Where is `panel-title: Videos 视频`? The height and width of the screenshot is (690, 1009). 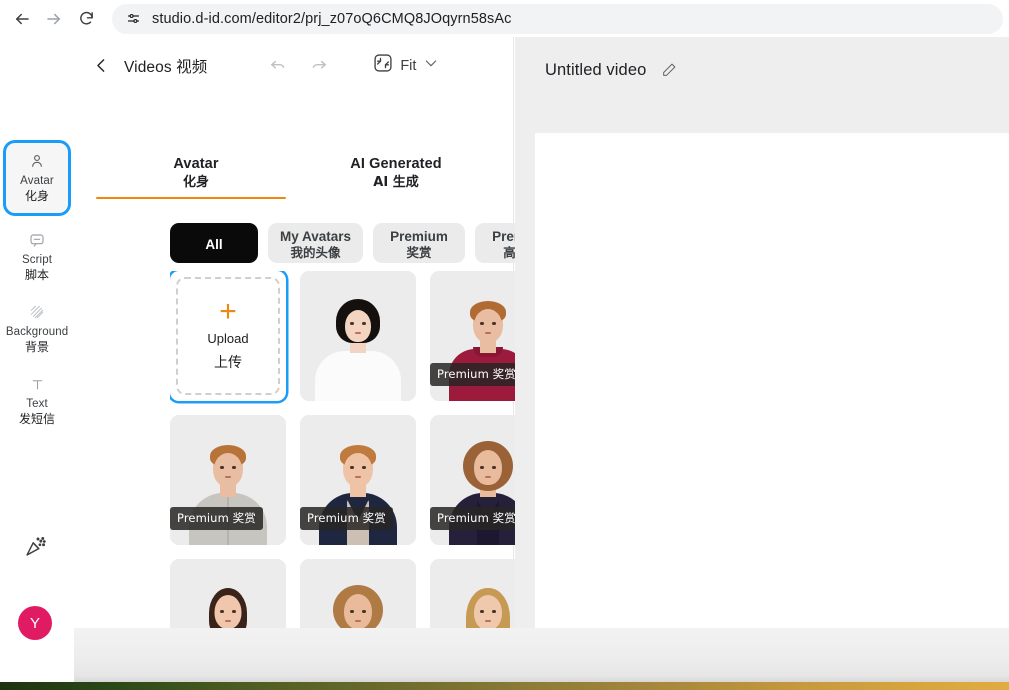
panel-title: Videos 视频 is located at coordinates (166, 67).